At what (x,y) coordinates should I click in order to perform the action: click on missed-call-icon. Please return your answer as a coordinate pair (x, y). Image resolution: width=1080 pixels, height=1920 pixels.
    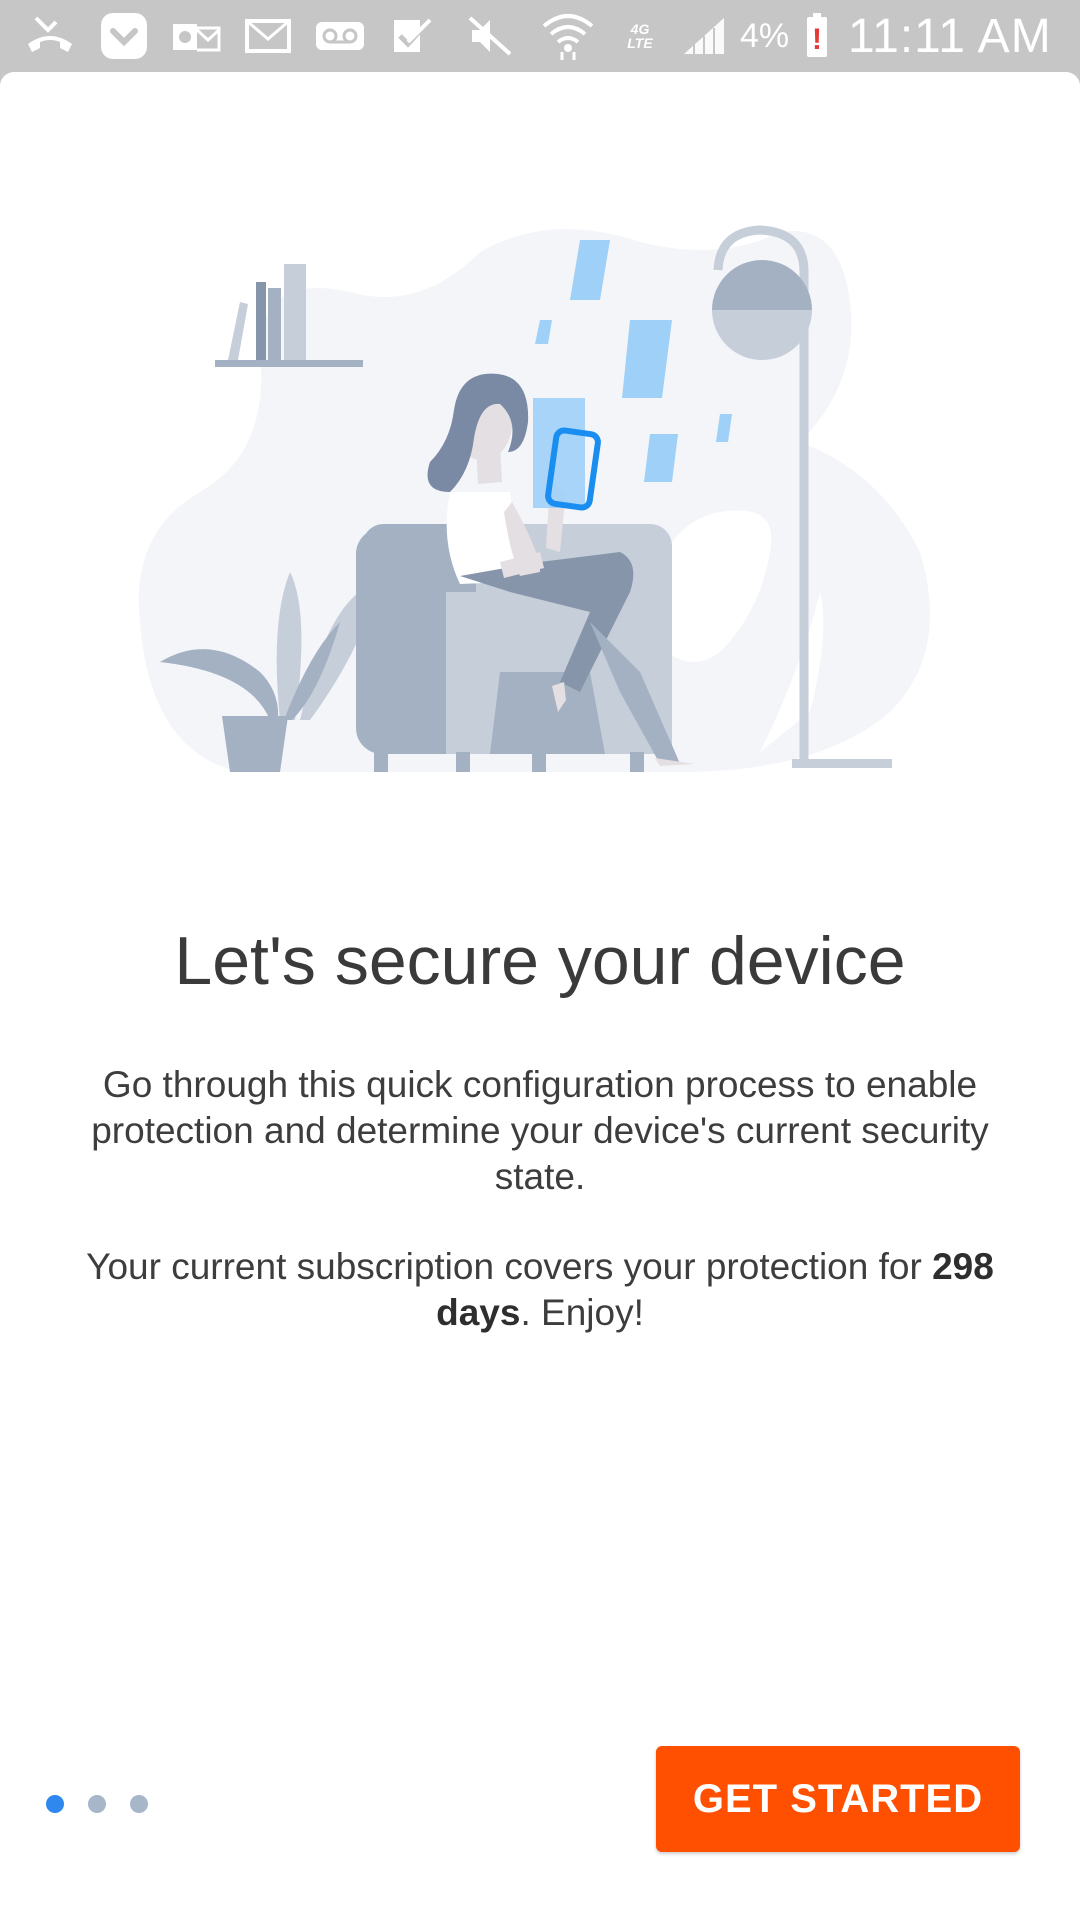
    Looking at the image, I should click on (50, 36).